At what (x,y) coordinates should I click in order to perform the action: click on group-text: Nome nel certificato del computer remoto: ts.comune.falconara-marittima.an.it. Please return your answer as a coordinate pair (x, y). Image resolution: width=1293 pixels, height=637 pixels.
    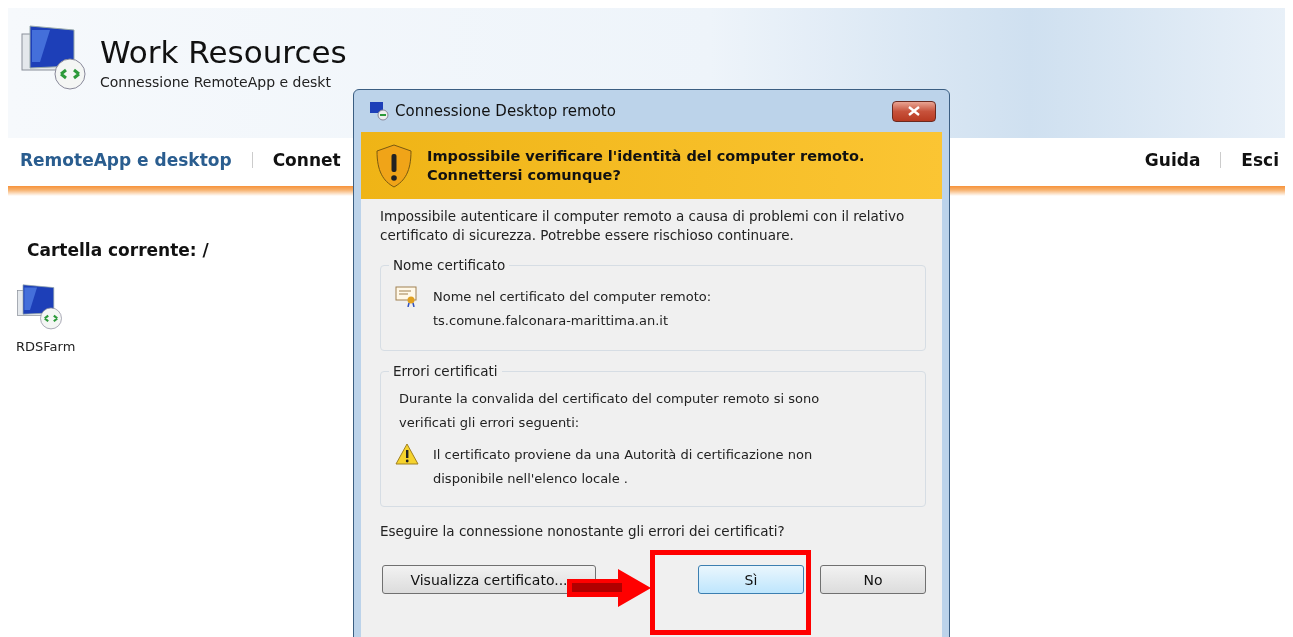
    Looking at the image, I should click on (572, 309).